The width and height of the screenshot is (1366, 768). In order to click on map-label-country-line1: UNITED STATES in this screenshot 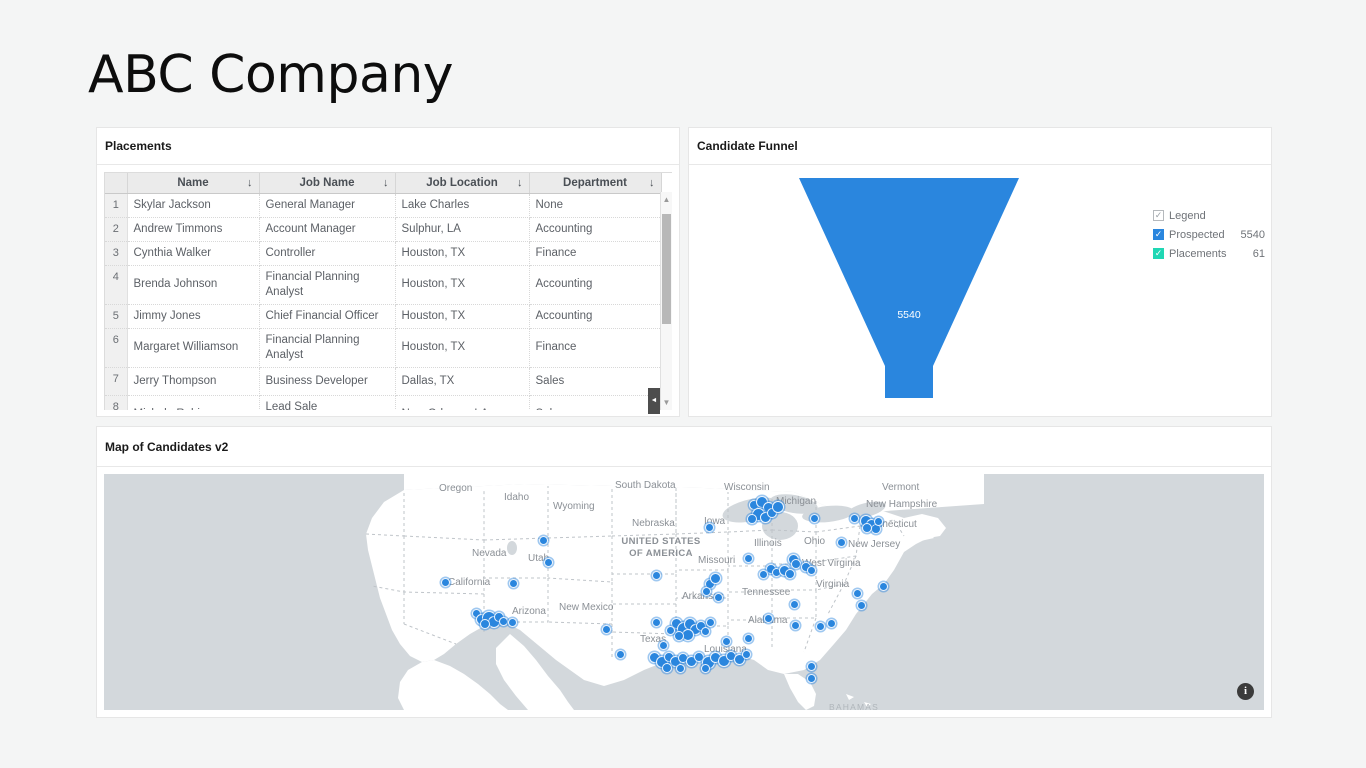, I will do `click(661, 541)`.